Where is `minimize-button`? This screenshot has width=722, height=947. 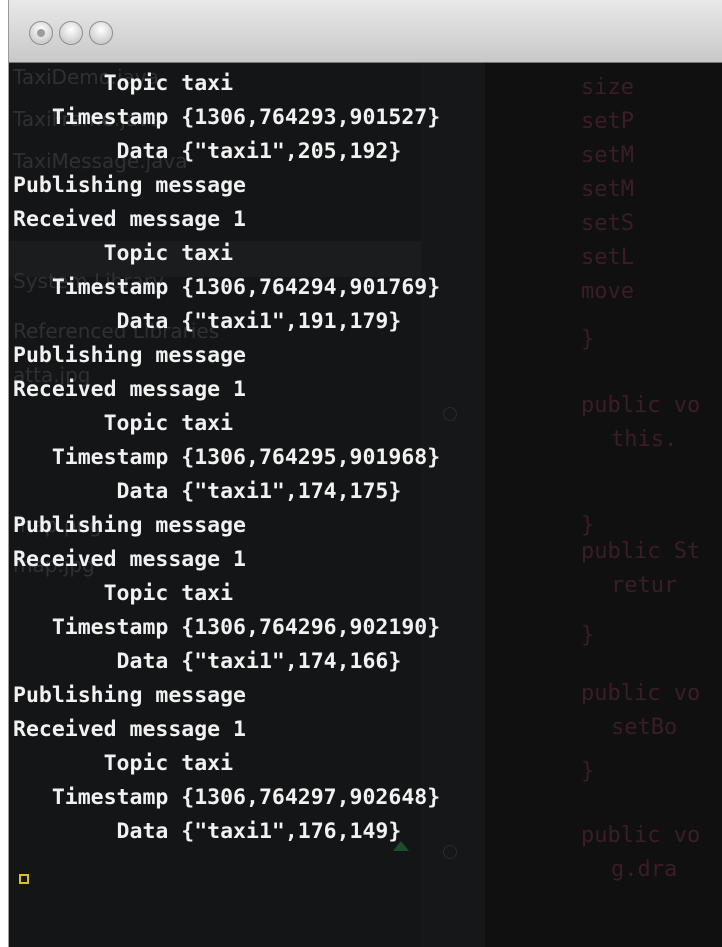 minimize-button is located at coordinates (71, 33).